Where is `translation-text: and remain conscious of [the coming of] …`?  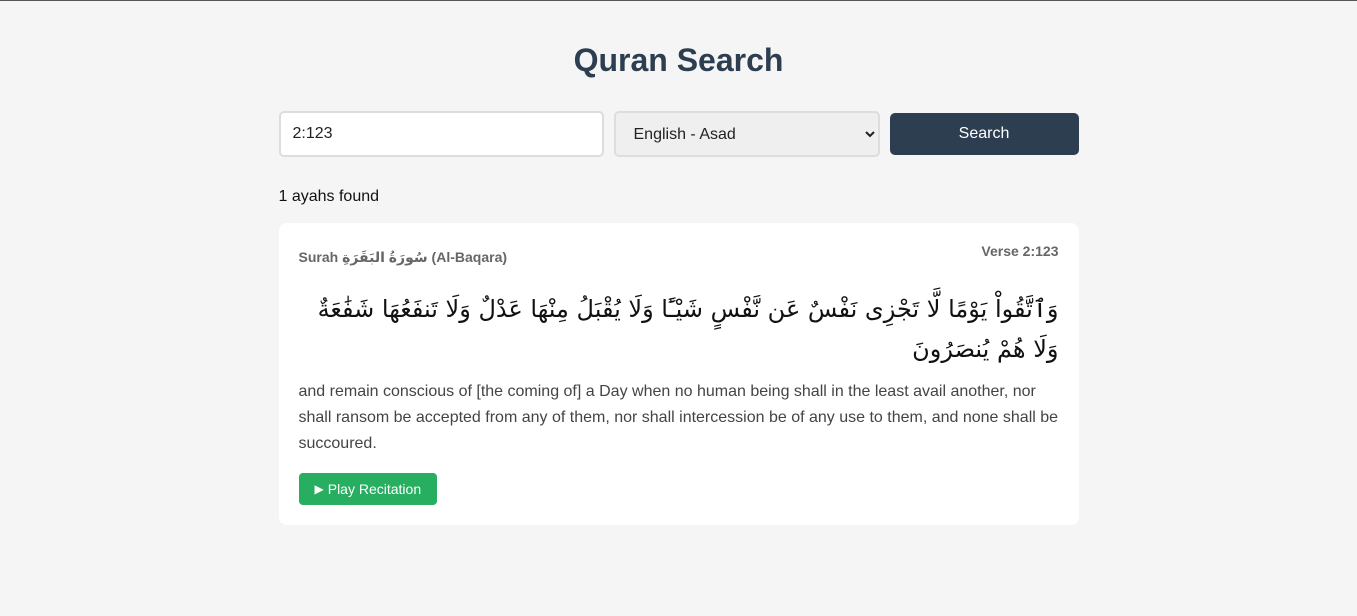
translation-text: and remain conscious of [the coming of] … is located at coordinates (678, 417).